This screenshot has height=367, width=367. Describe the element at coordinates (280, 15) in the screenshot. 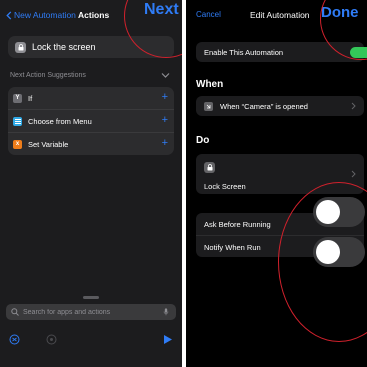

I see `page-title: Edit Automation` at that location.